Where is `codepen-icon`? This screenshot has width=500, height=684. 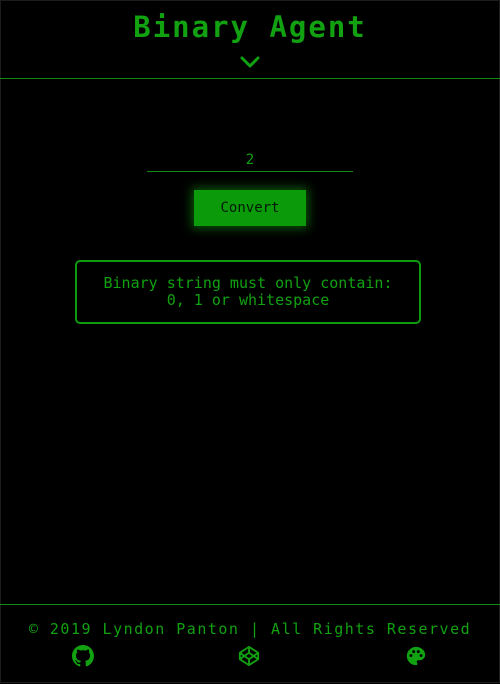
codepen-icon is located at coordinates (249, 656).